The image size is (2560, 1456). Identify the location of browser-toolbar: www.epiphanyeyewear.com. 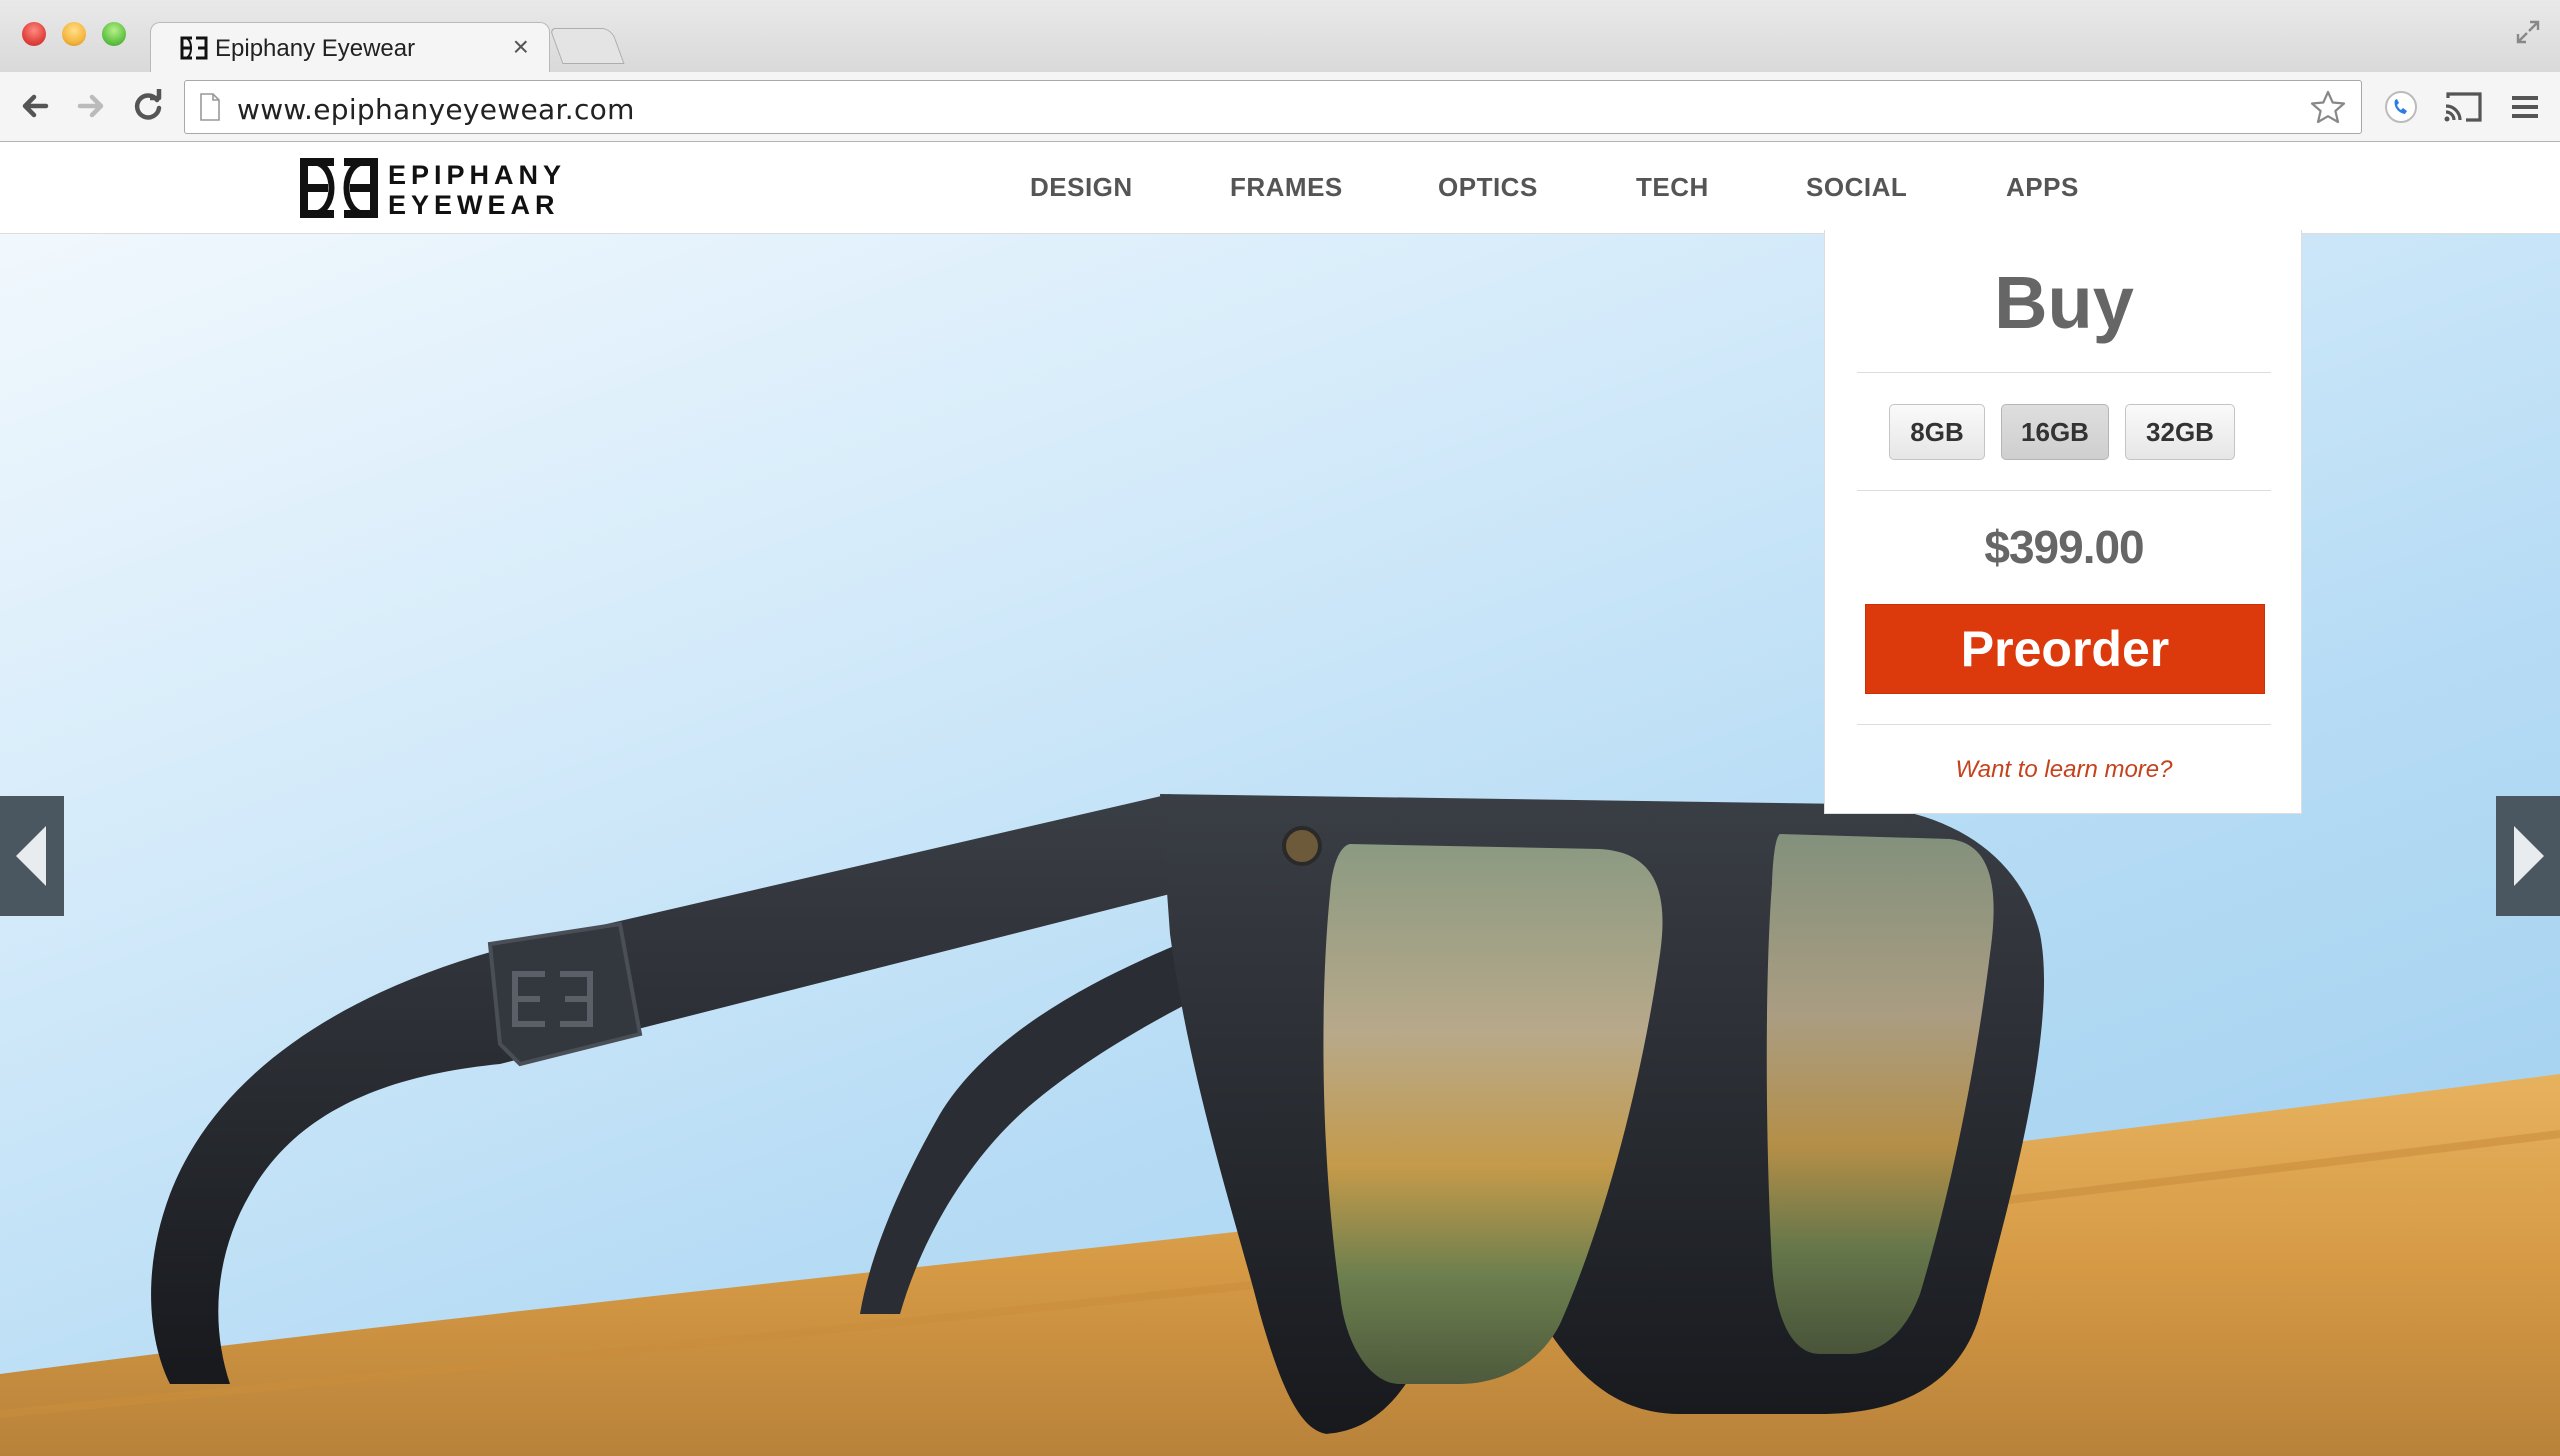
(1280, 107).